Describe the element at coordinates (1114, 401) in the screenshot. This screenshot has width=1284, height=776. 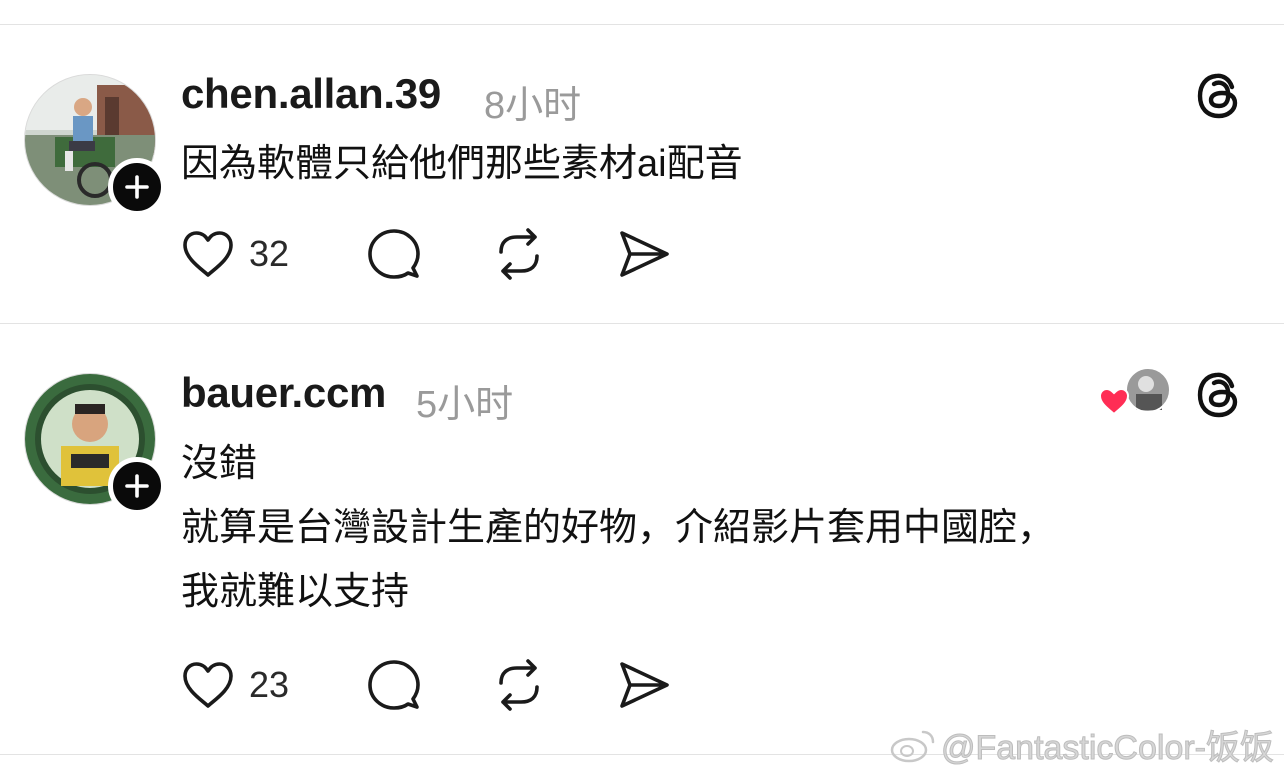
I see `liked-heart-icon` at that location.